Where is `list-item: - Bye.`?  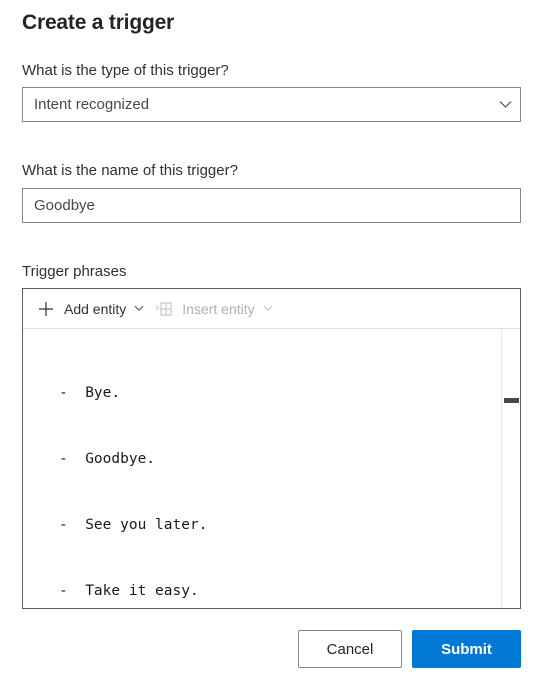 list-item: - Bye. is located at coordinates (90, 393).